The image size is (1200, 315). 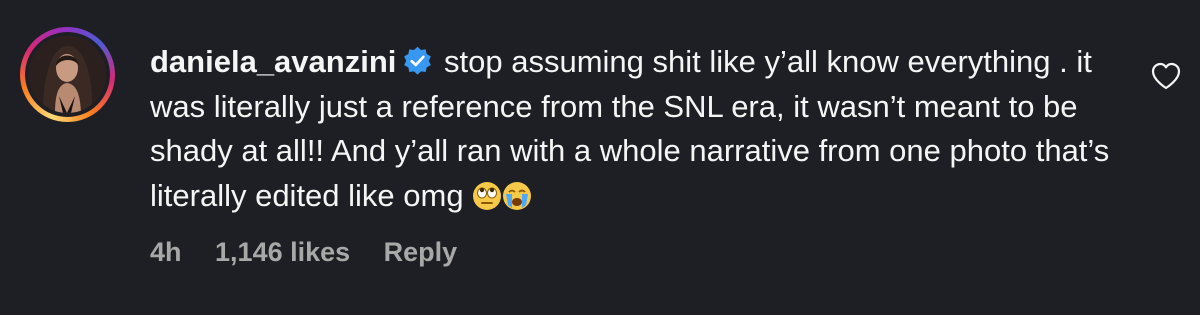 I want to click on avatar, so click(x=67, y=74).